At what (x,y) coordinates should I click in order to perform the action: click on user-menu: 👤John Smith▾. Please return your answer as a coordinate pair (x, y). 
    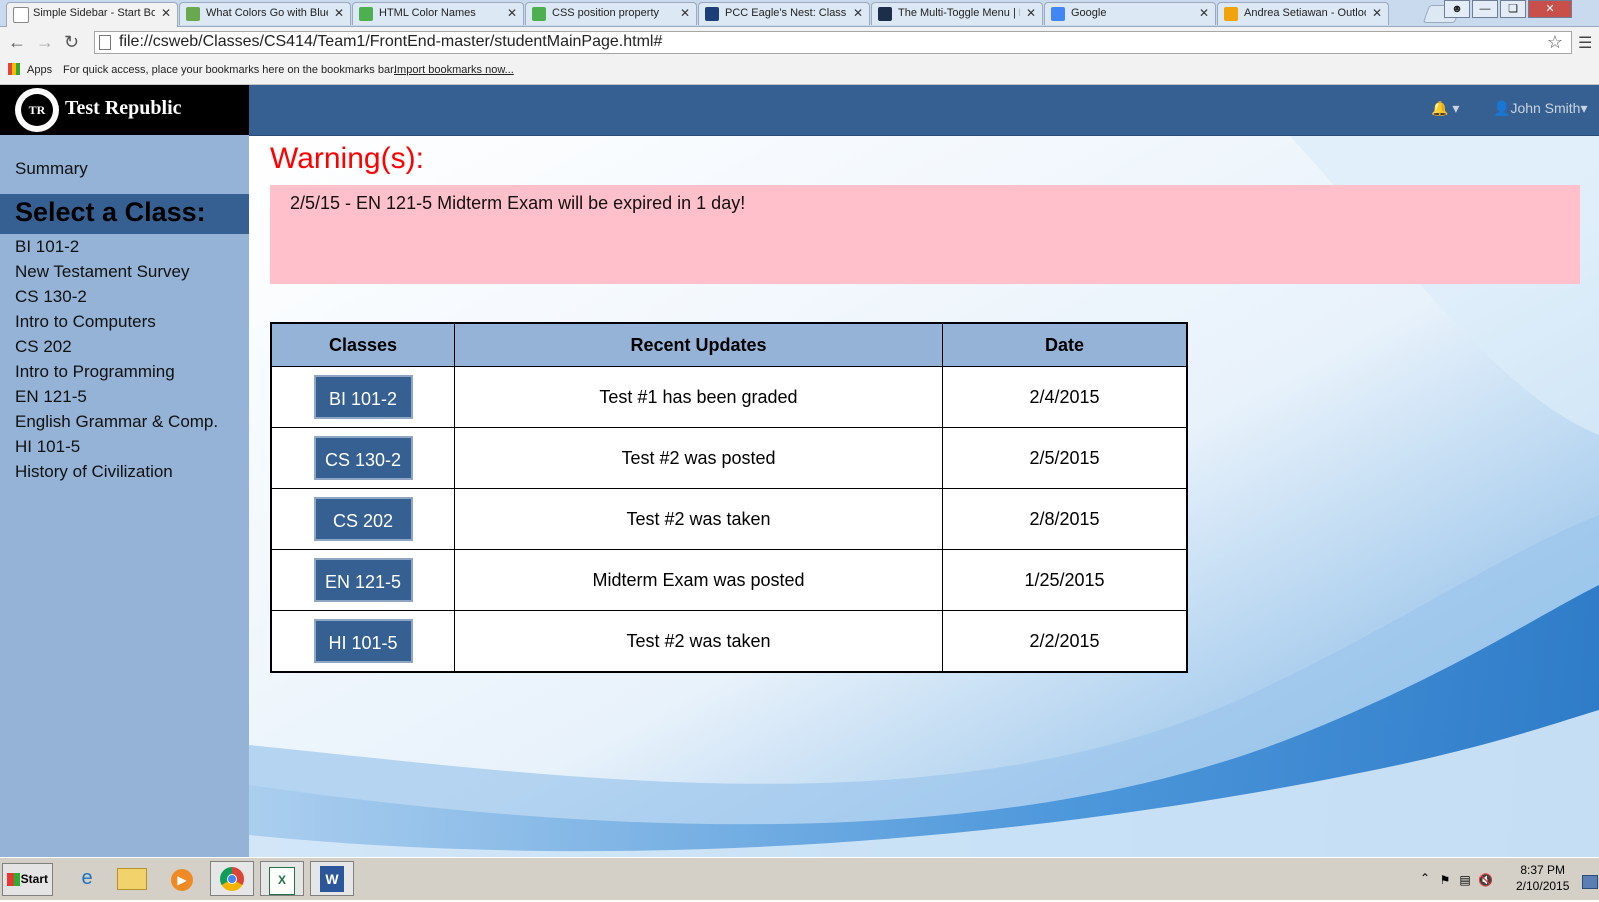
    Looking at the image, I should click on (1540, 108).